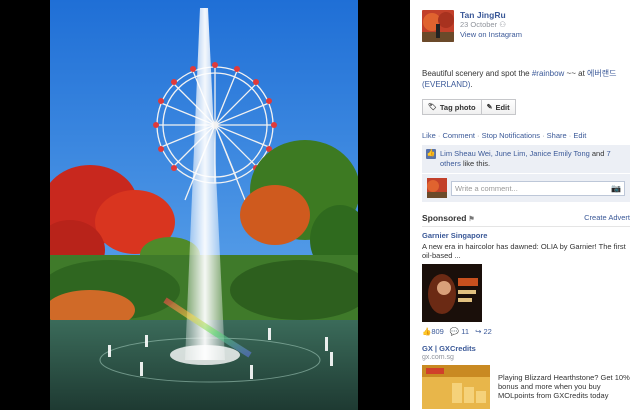  What do you see at coordinates (475, 163) in the screenshot?
I see `likes-suffix: like this.` at bounding box center [475, 163].